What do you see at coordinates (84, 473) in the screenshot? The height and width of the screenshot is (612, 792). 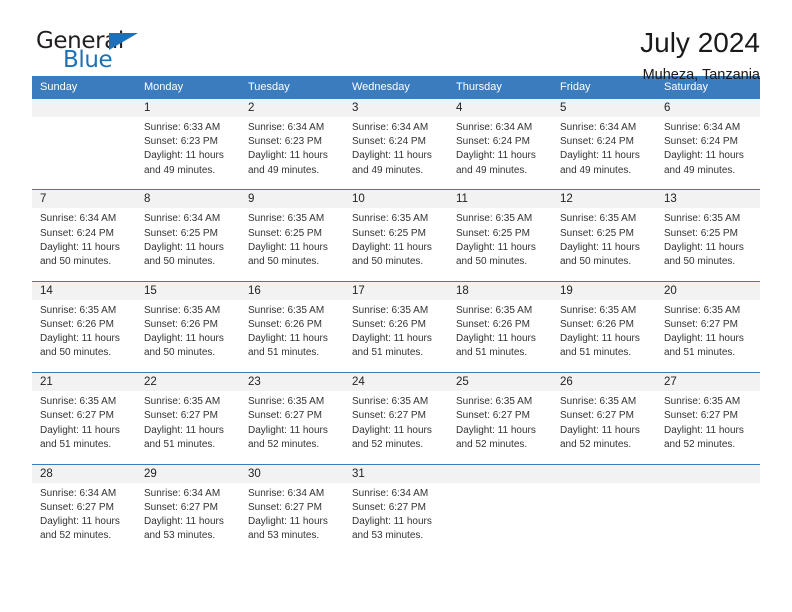 I see `day-number: 28` at bounding box center [84, 473].